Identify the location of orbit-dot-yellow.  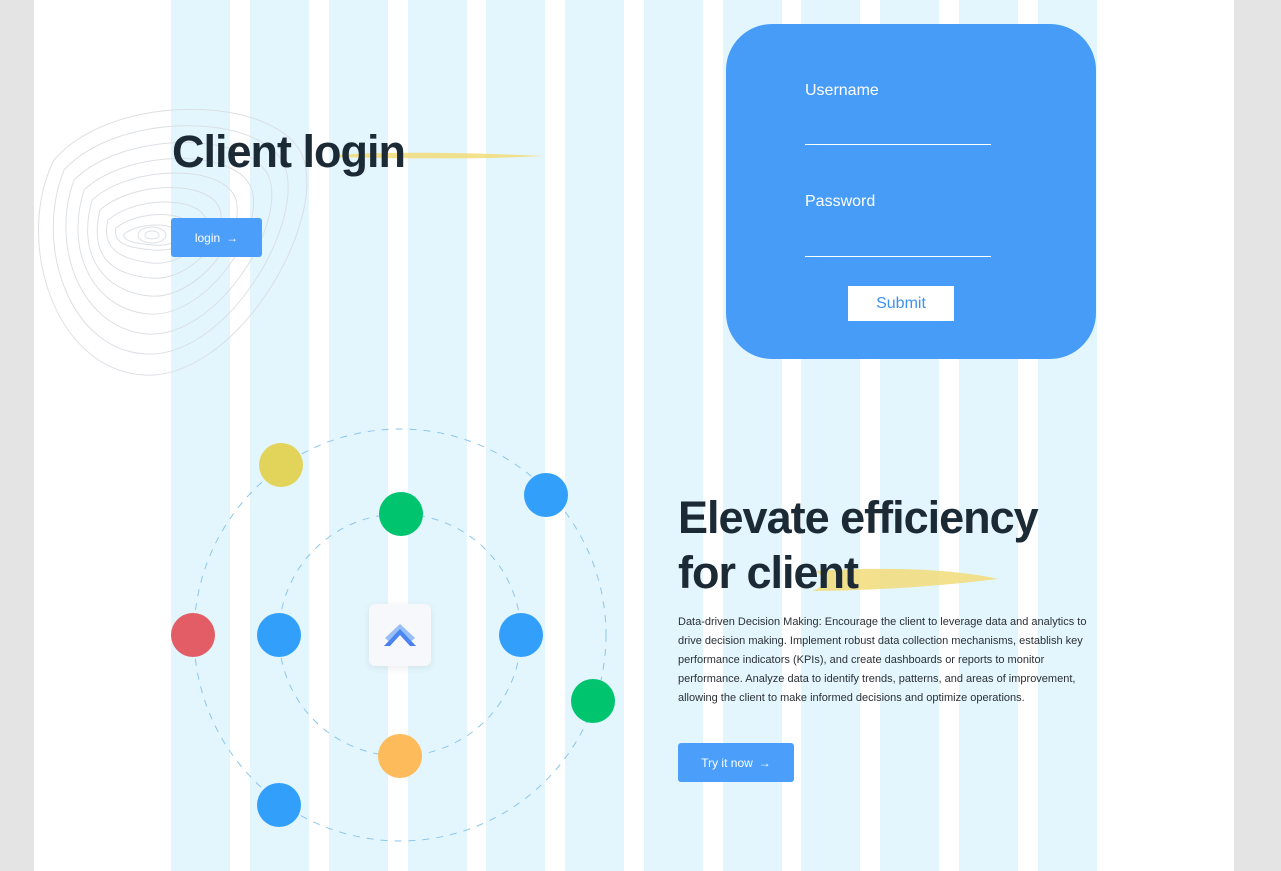
(281, 465).